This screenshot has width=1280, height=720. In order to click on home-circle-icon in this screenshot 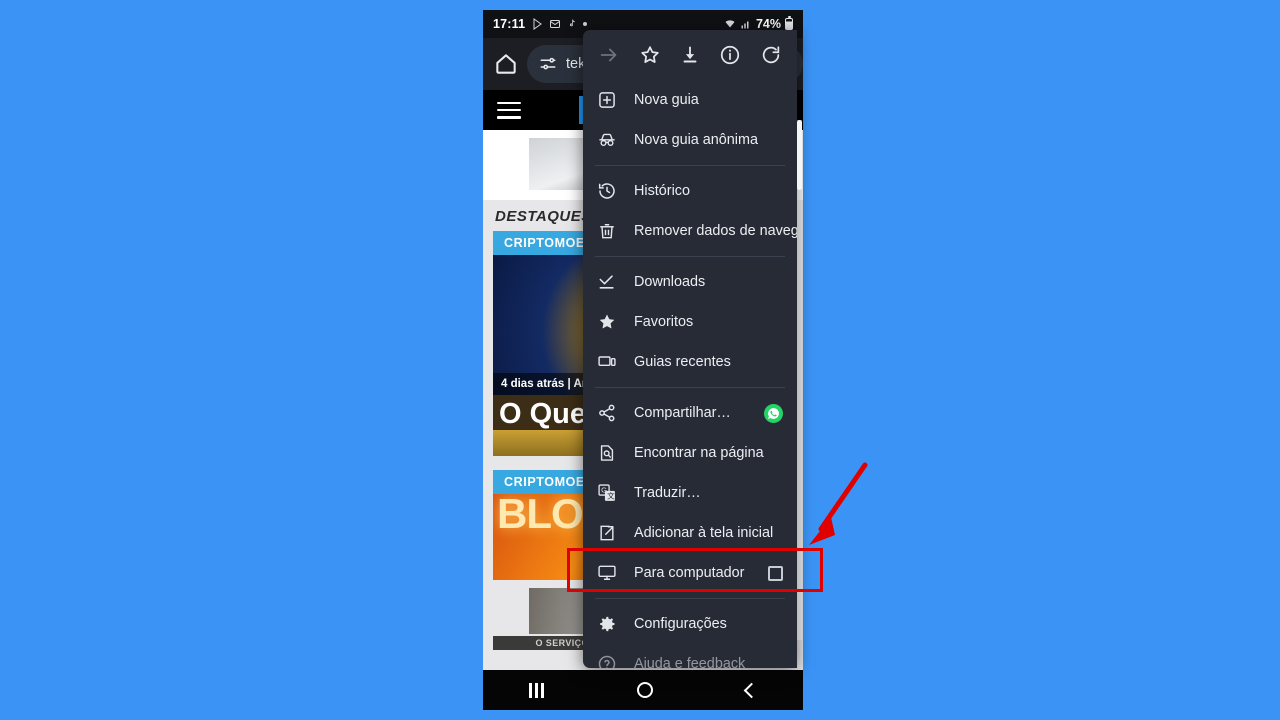, I will do `click(644, 690)`.